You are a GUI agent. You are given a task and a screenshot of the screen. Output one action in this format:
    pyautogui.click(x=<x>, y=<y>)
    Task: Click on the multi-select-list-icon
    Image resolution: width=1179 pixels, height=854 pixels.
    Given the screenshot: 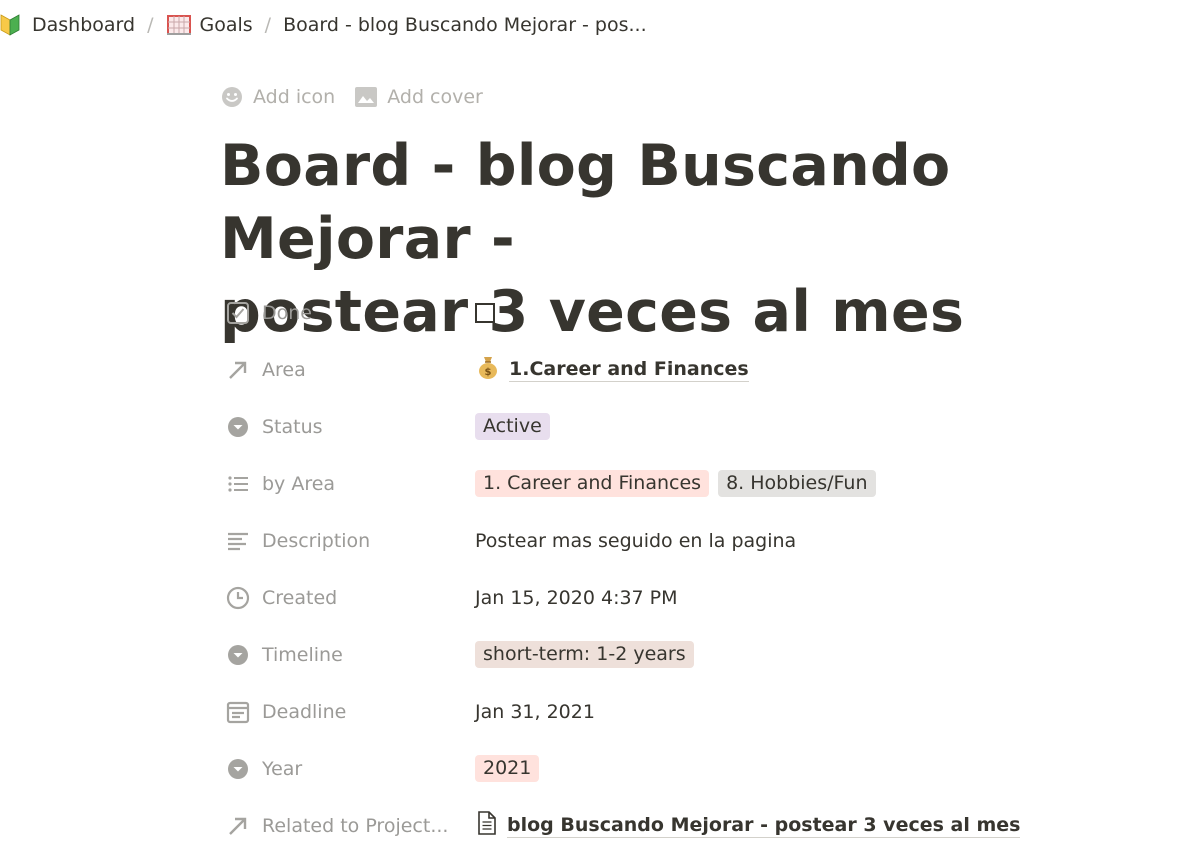 What is the action you would take?
    pyautogui.click(x=238, y=484)
    